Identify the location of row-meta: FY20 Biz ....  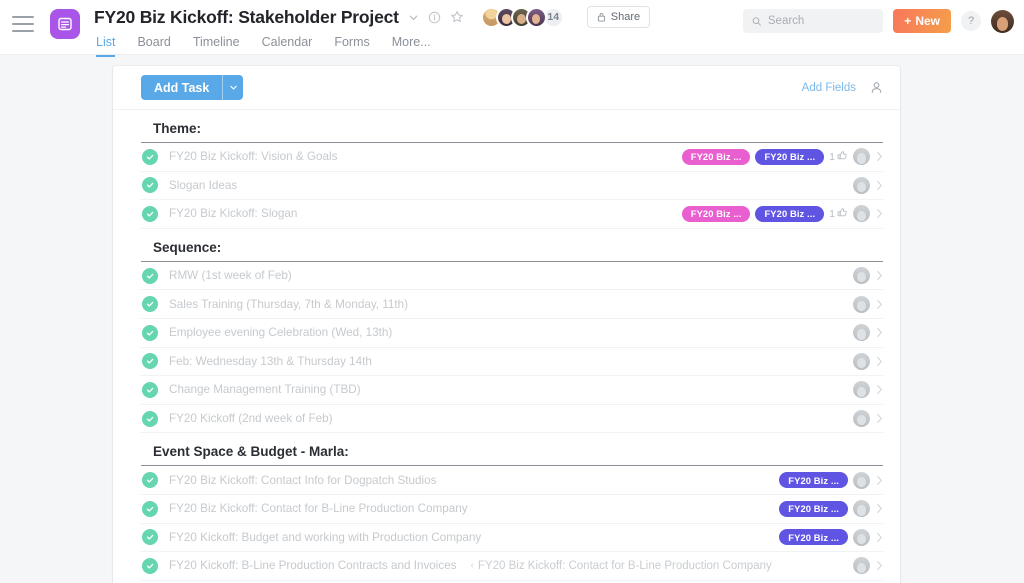
(831, 480).